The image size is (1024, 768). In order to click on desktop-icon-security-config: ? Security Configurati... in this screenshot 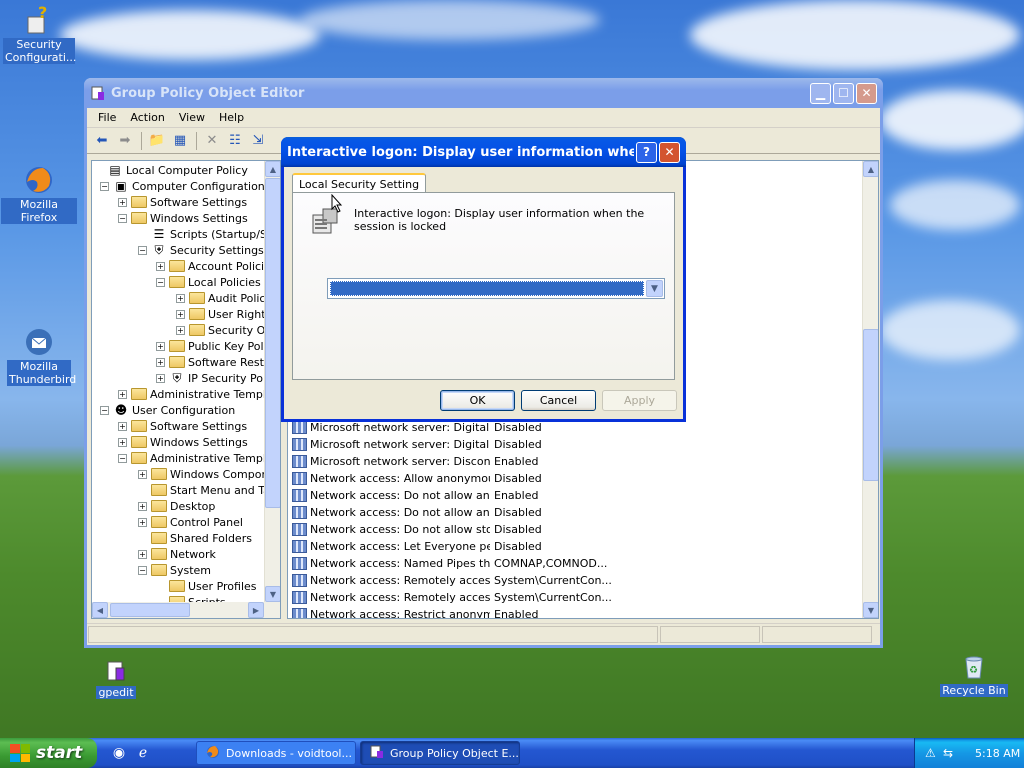, I will do `click(39, 34)`.